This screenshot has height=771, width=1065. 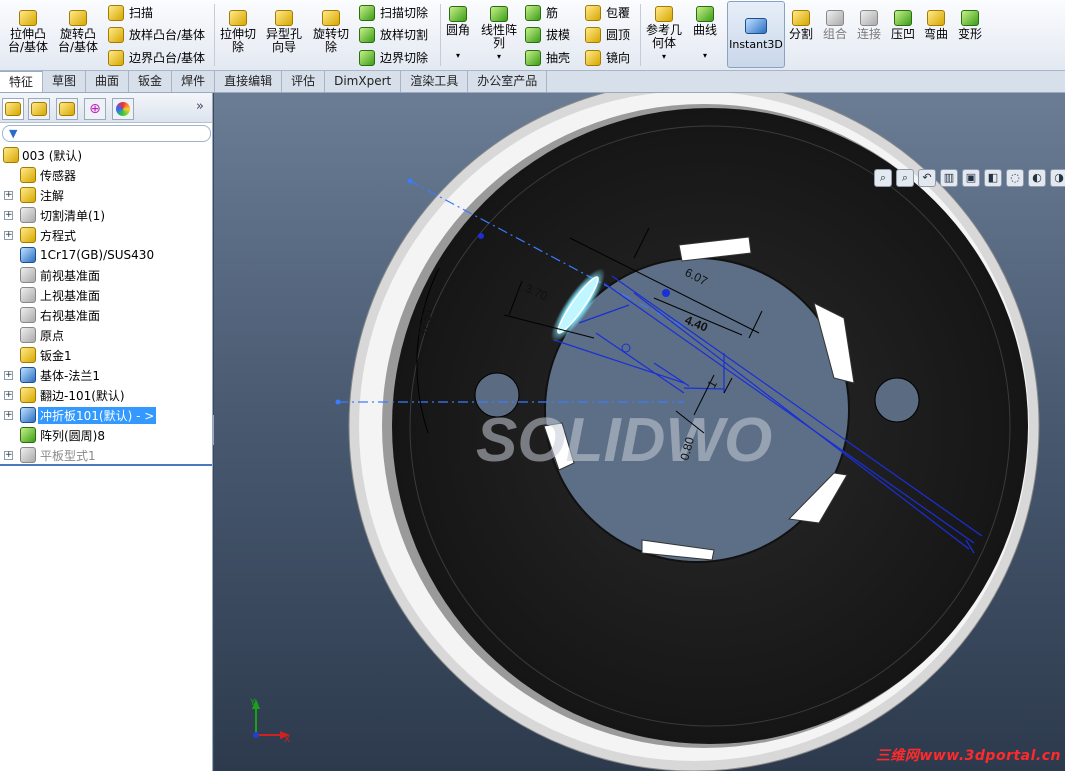 I want to click on tree-item-label: 前视基准面, so click(x=70, y=275).